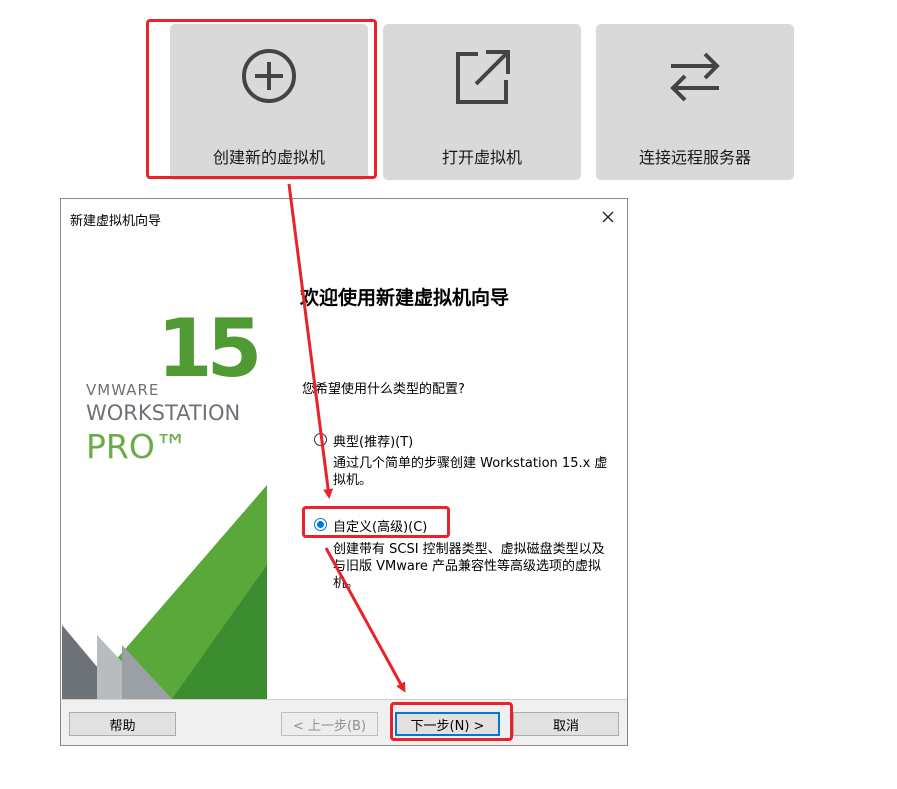 The image size is (897, 789). Describe the element at coordinates (694, 157) in the screenshot. I see `connect-remote-label: 连接远程服务器` at that location.